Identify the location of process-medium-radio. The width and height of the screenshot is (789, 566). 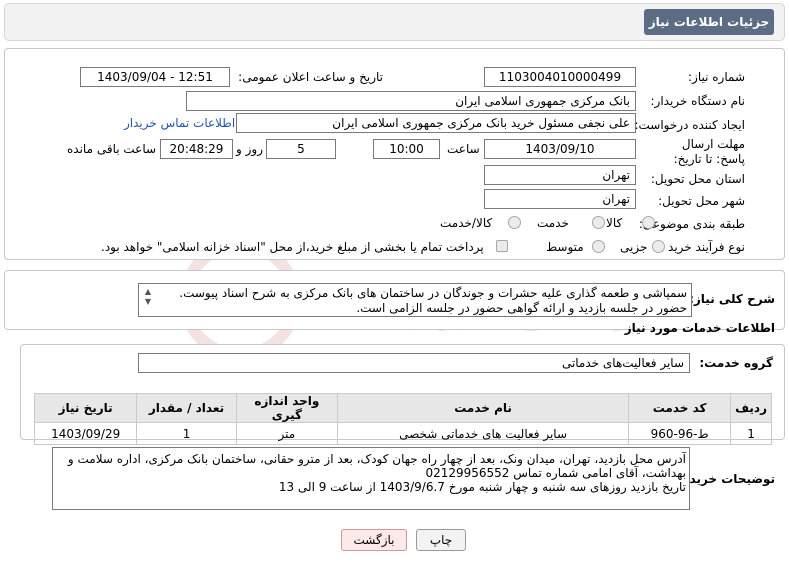
(598, 246).